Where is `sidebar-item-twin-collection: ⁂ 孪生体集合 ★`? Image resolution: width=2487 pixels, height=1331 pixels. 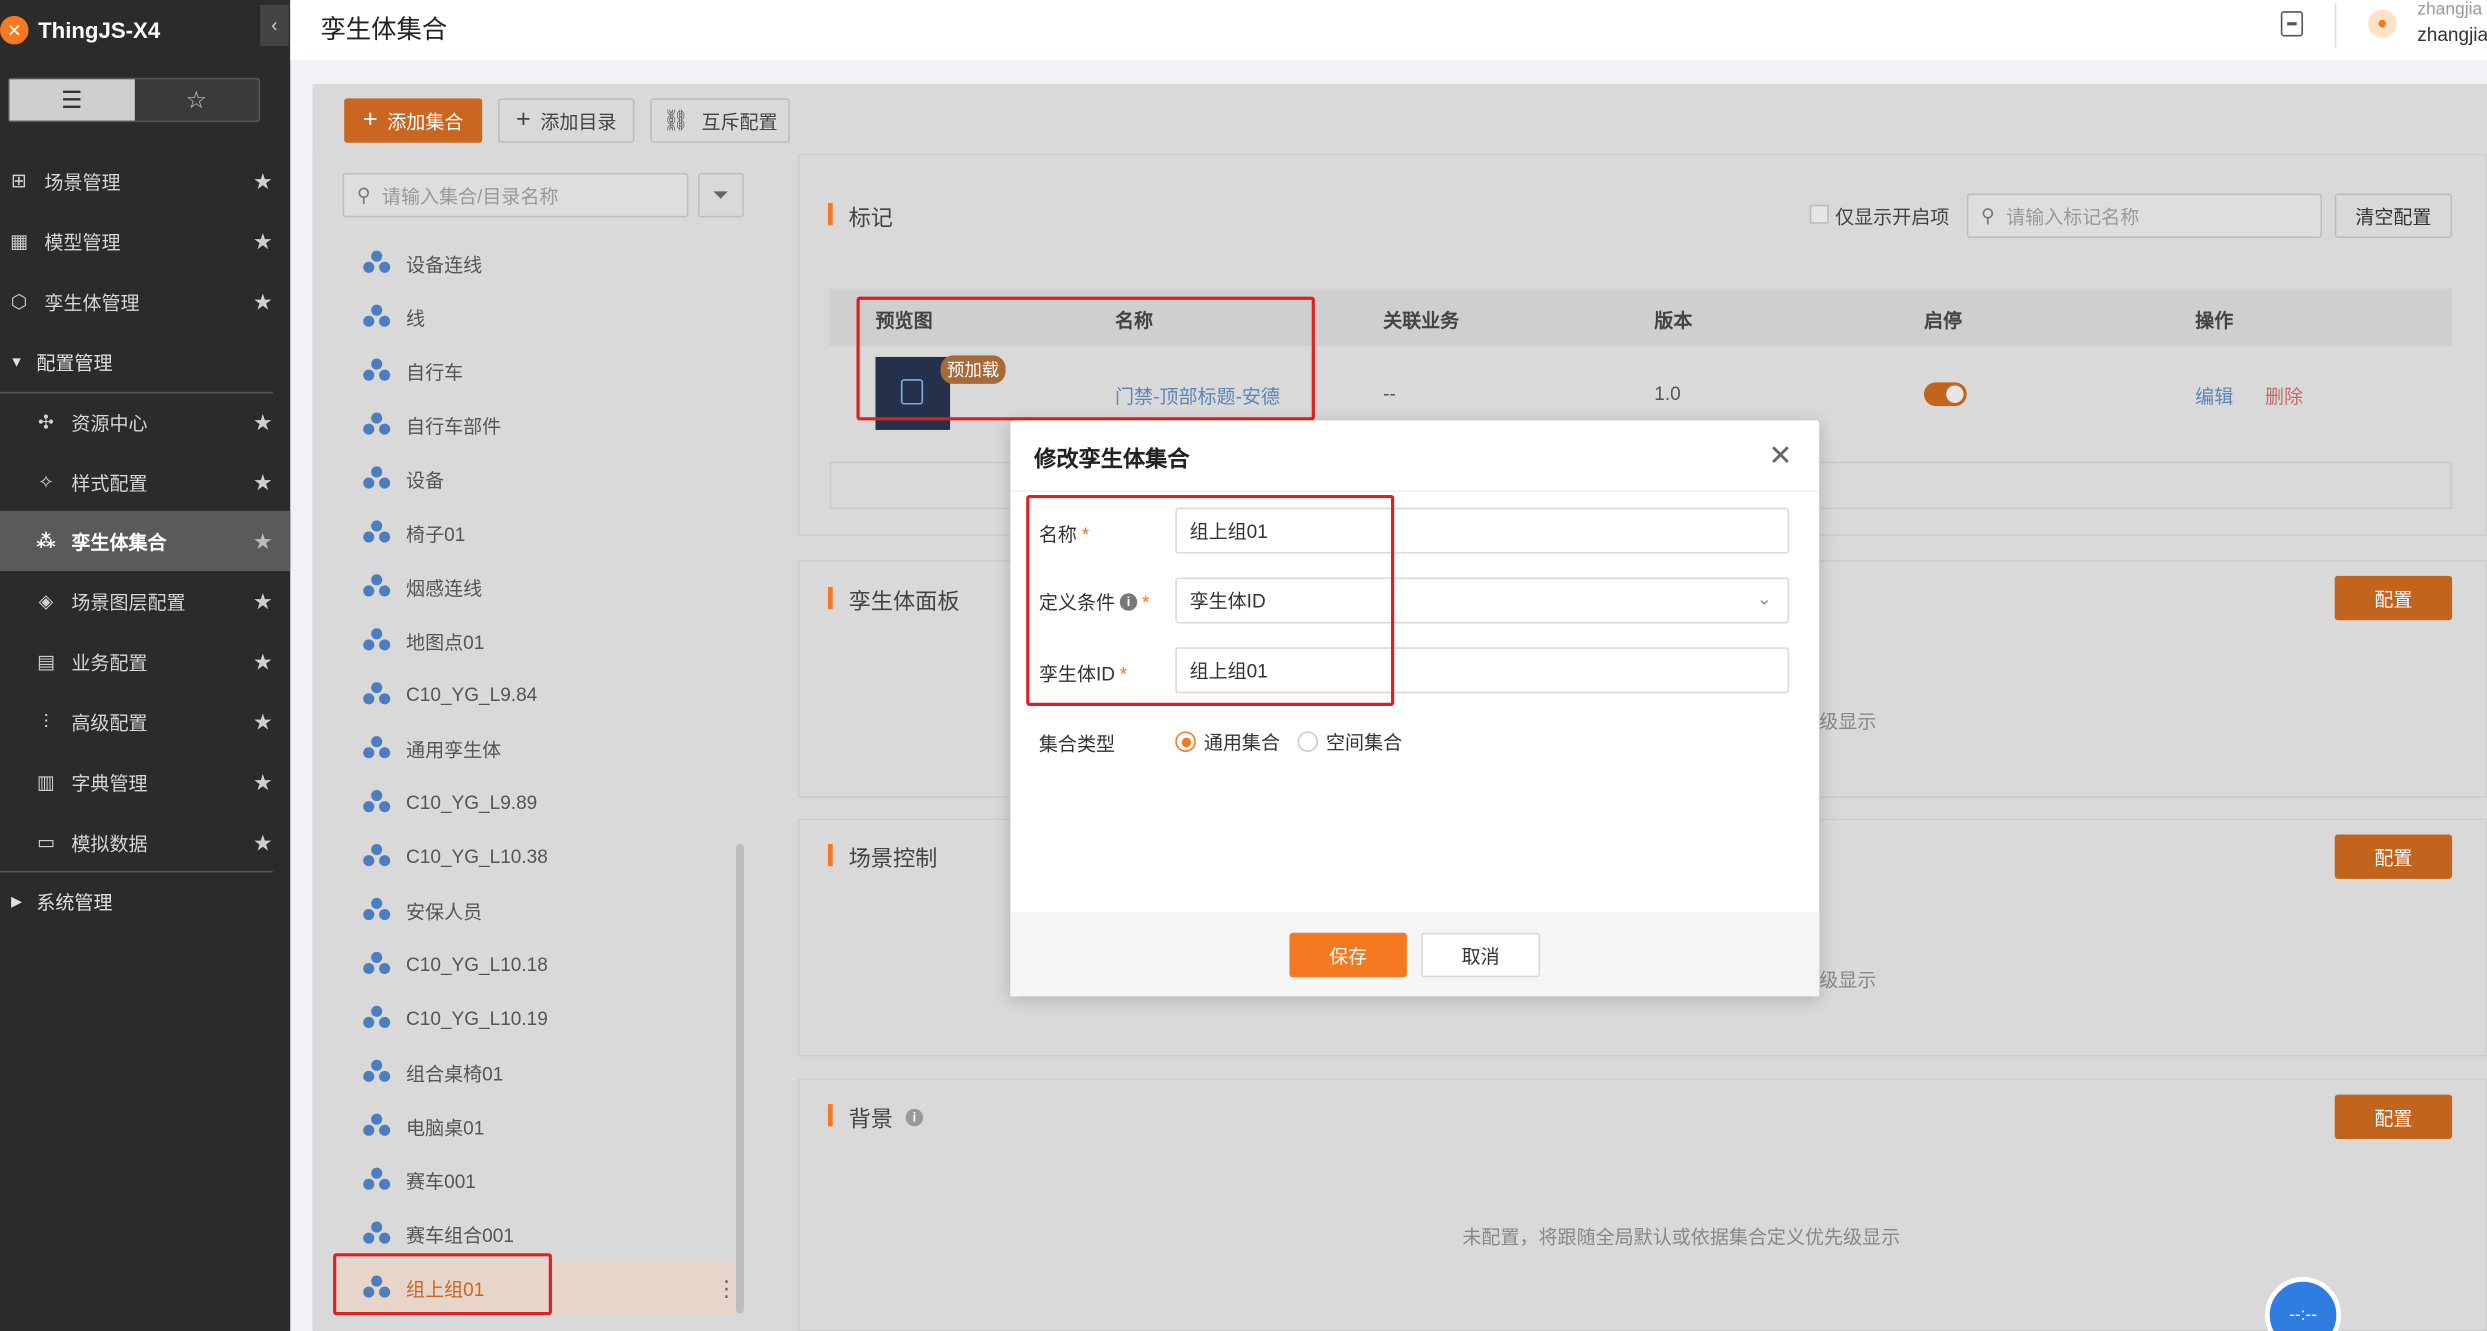 sidebar-item-twin-collection: ⁂ 孪生体集合 ★ is located at coordinates (145, 541).